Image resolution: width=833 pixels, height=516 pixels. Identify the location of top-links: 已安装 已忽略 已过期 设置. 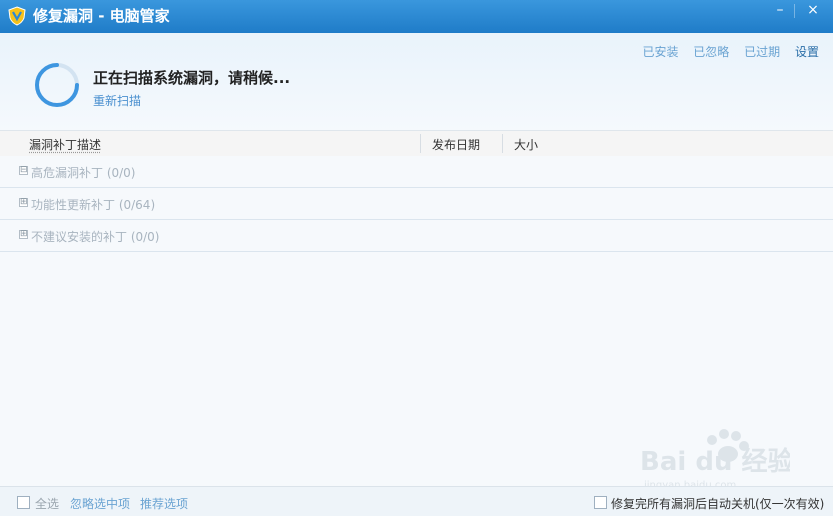
(725, 51).